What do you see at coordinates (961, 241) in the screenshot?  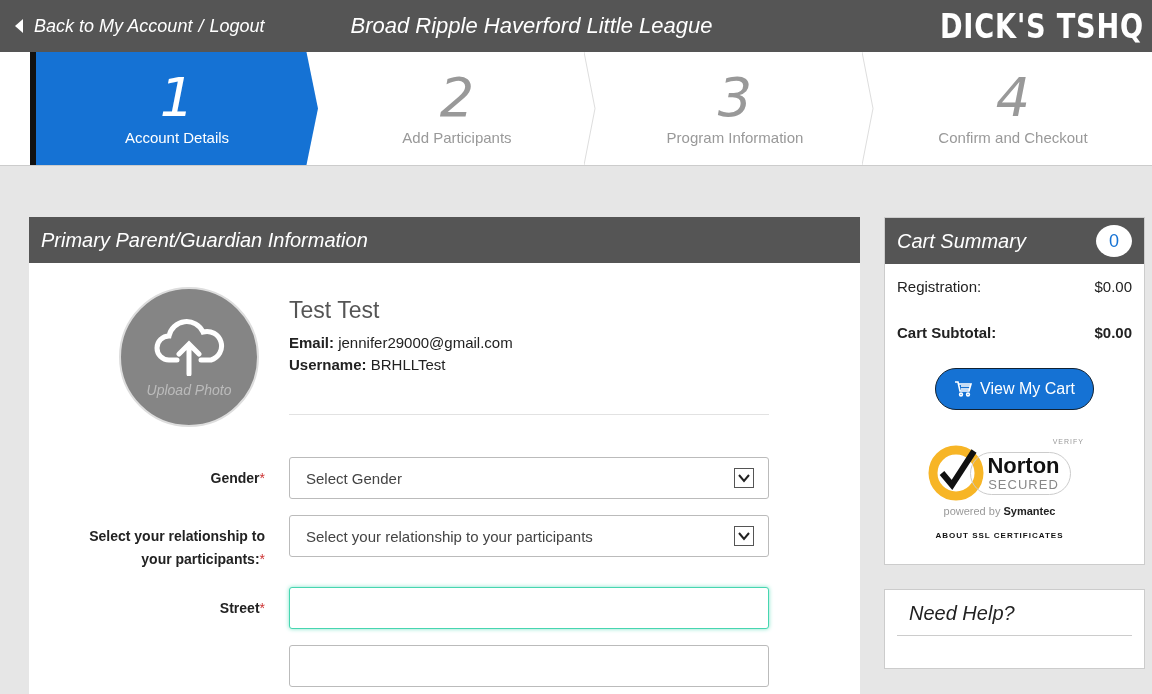 I see `card-title: Cart Summary` at bounding box center [961, 241].